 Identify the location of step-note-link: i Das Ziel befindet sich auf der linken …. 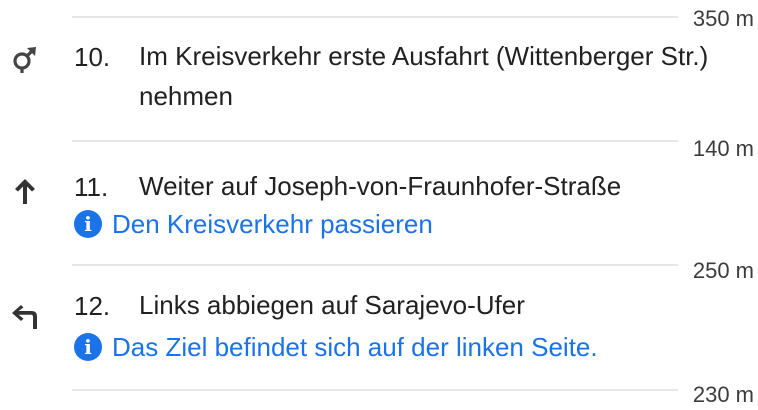
(336, 347).